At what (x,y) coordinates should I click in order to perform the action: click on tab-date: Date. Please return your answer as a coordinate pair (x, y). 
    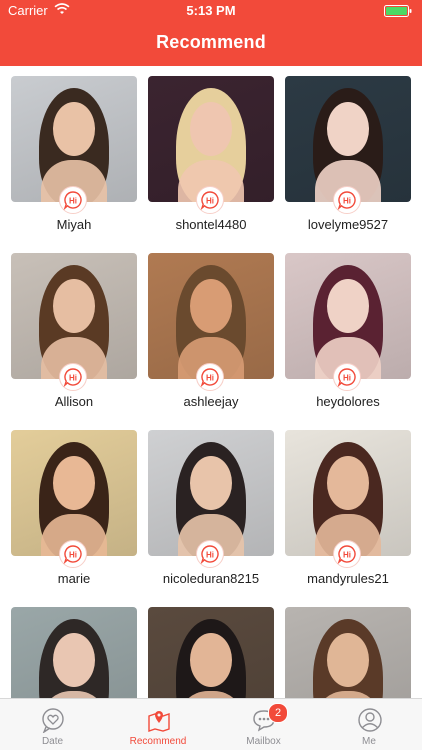
    Looking at the image, I should click on (52, 725).